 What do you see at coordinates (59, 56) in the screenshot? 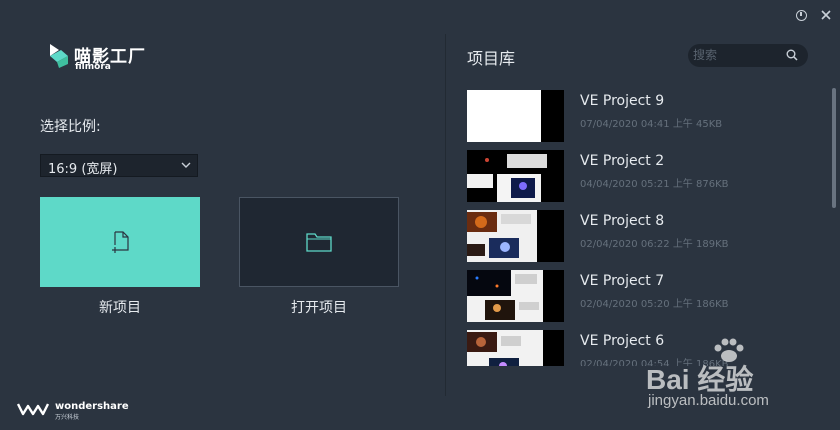
I see `filmora-logo-icon` at bounding box center [59, 56].